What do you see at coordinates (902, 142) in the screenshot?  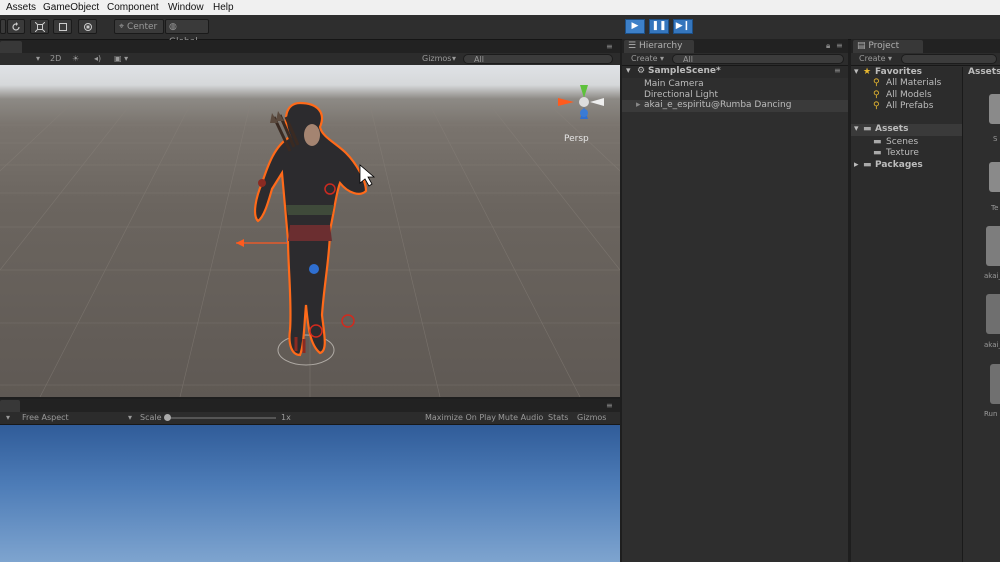 I see `folder-scenes: Scenes` at bounding box center [902, 142].